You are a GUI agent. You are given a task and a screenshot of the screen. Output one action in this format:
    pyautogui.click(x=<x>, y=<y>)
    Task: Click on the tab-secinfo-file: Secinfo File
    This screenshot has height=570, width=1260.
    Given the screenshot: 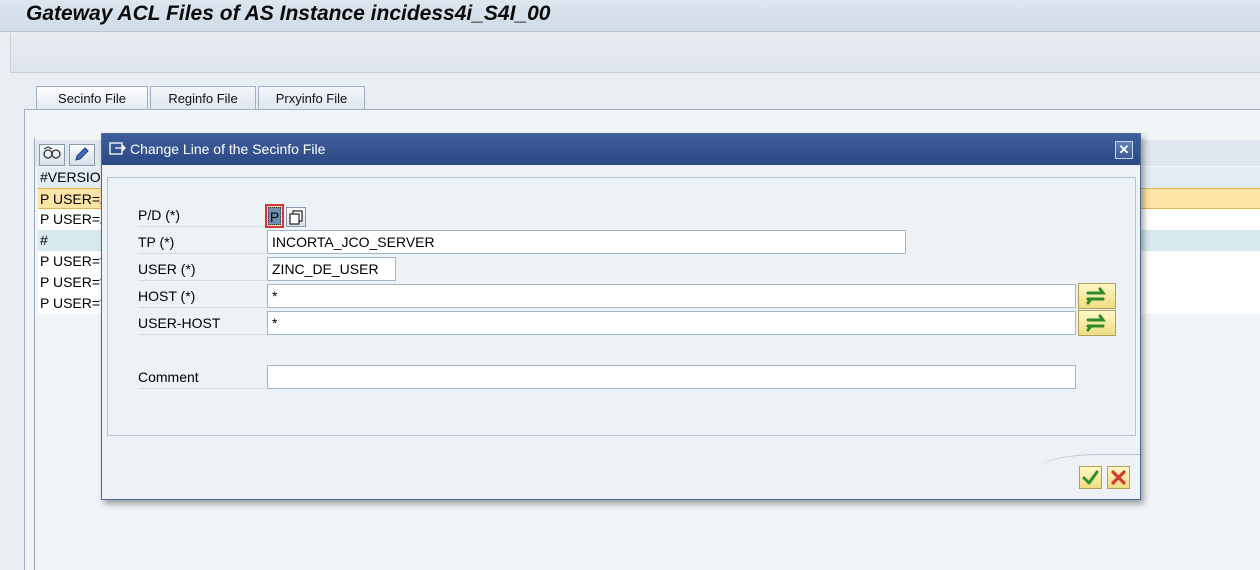 What is the action you would take?
    pyautogui.click(x=92, y=98)
    